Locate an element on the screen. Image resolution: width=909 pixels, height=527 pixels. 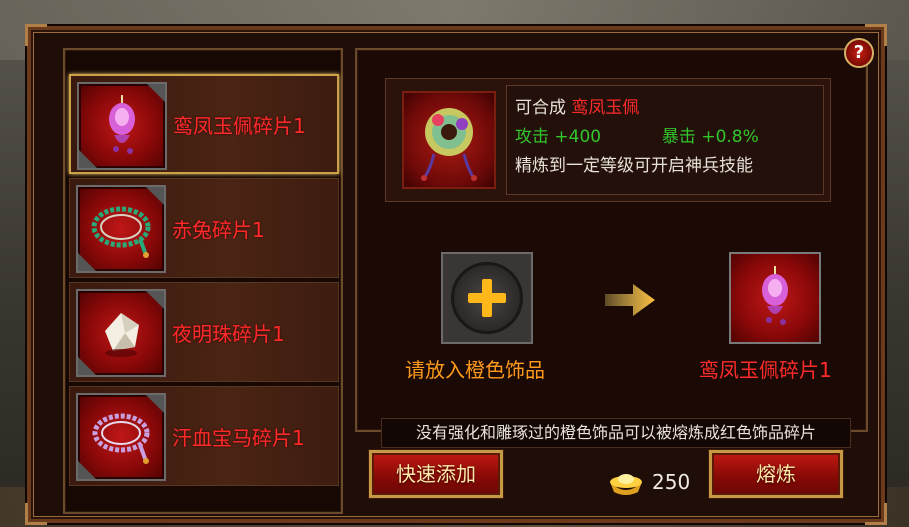
arrow-right-icon is located at coordinates (630, 300).